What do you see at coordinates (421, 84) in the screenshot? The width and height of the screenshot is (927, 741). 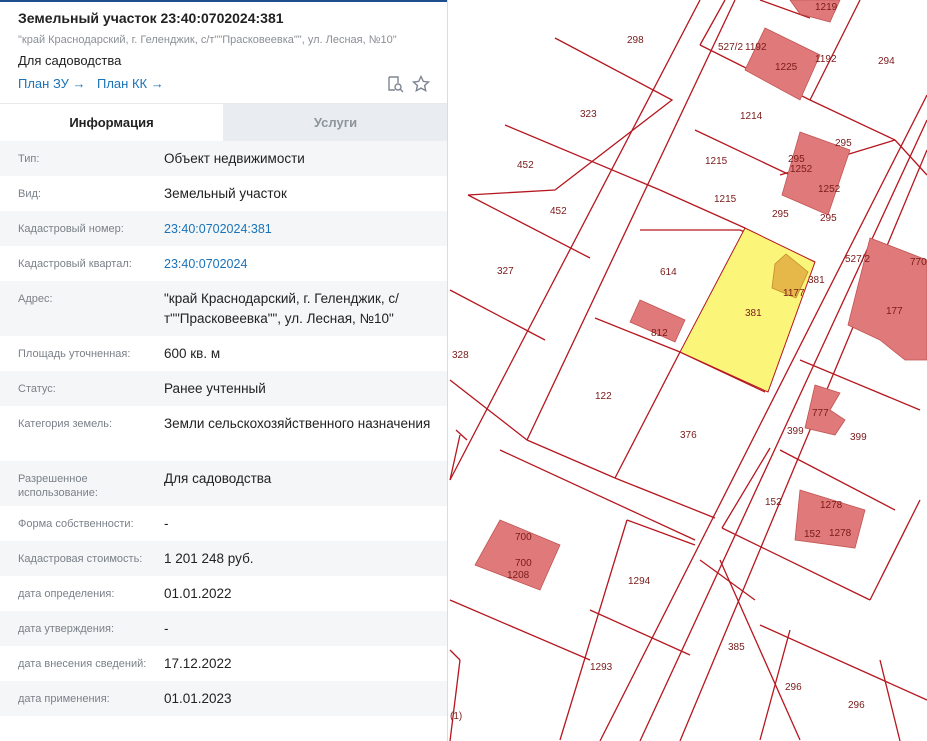 I see `star-icon` at bounding box center [421, 84].